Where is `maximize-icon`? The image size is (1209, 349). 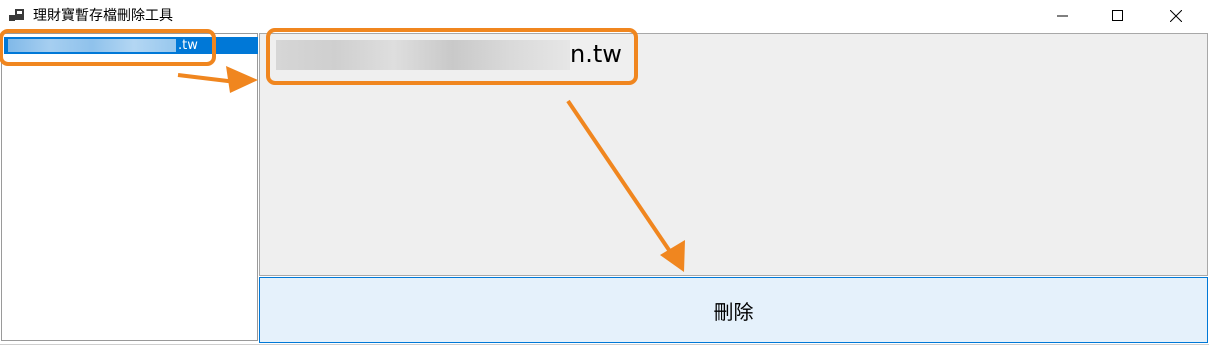
maximize-icon is located at coordinates (1117, 15).